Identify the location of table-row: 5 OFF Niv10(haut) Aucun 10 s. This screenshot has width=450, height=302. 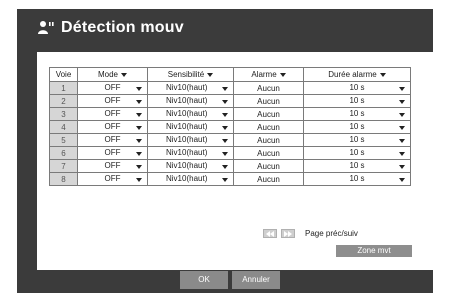
(230, 140).